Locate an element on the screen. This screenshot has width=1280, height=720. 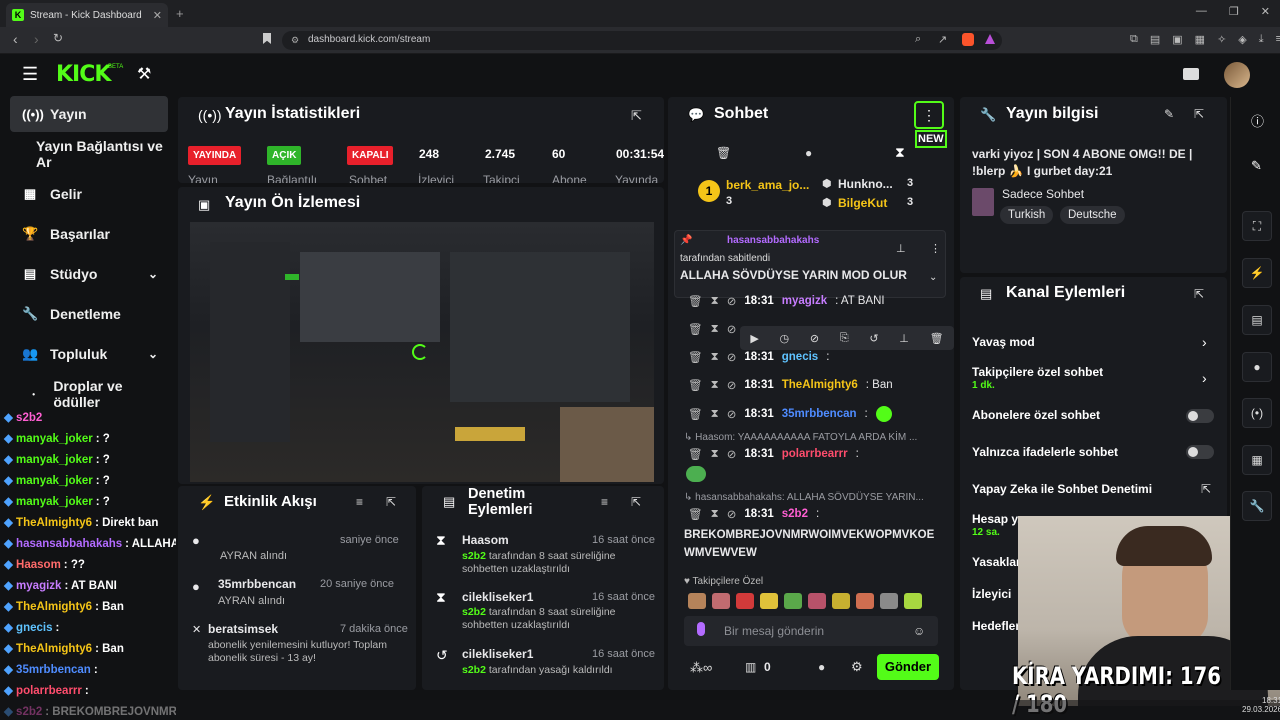
copy-icon: ⎘ is located at coordinates (844, 338).